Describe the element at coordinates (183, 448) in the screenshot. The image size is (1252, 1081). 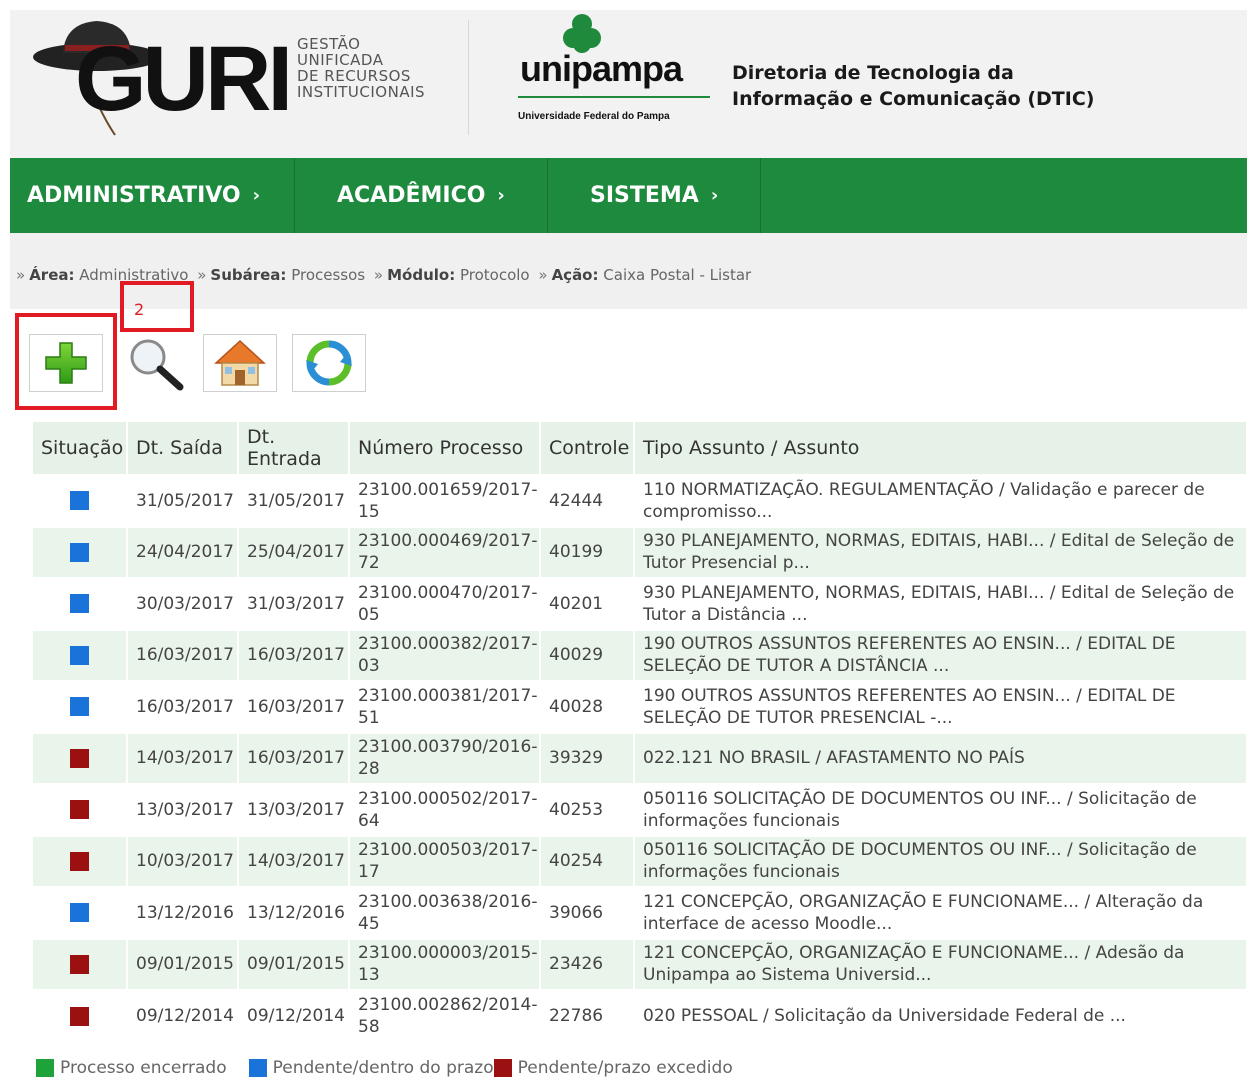
I see `col-header-dt-saida: Dt. Saída` at that location.